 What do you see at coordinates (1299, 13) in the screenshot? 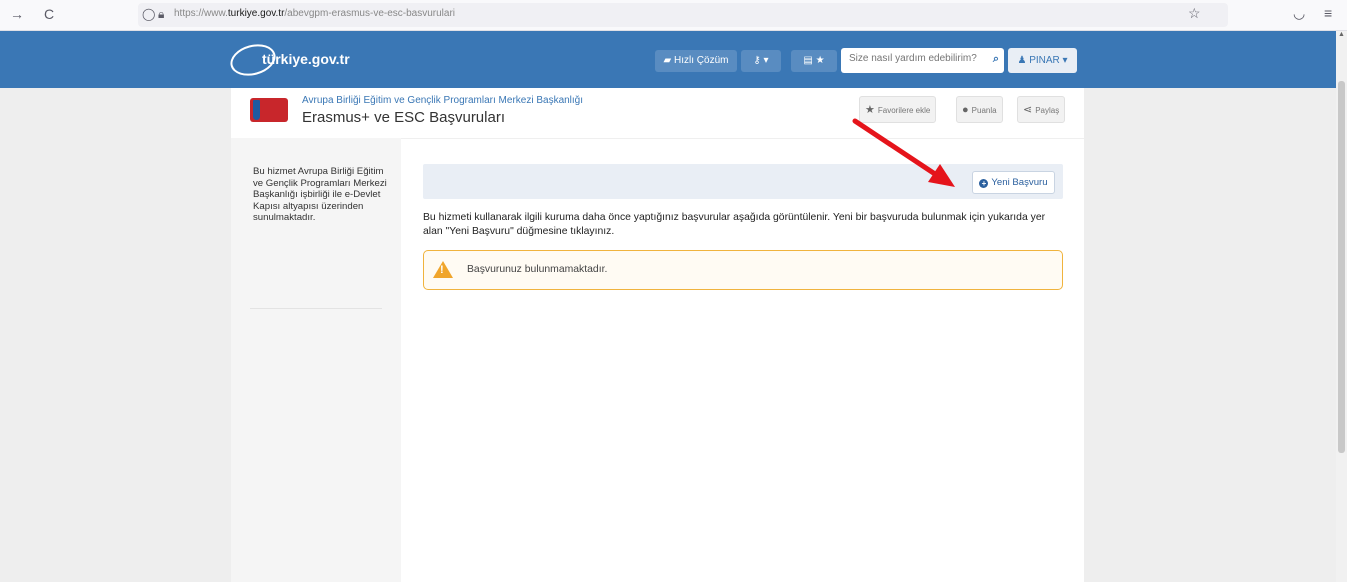
I see `pocket-icon: ◡` at bounding box center [1299, 13].